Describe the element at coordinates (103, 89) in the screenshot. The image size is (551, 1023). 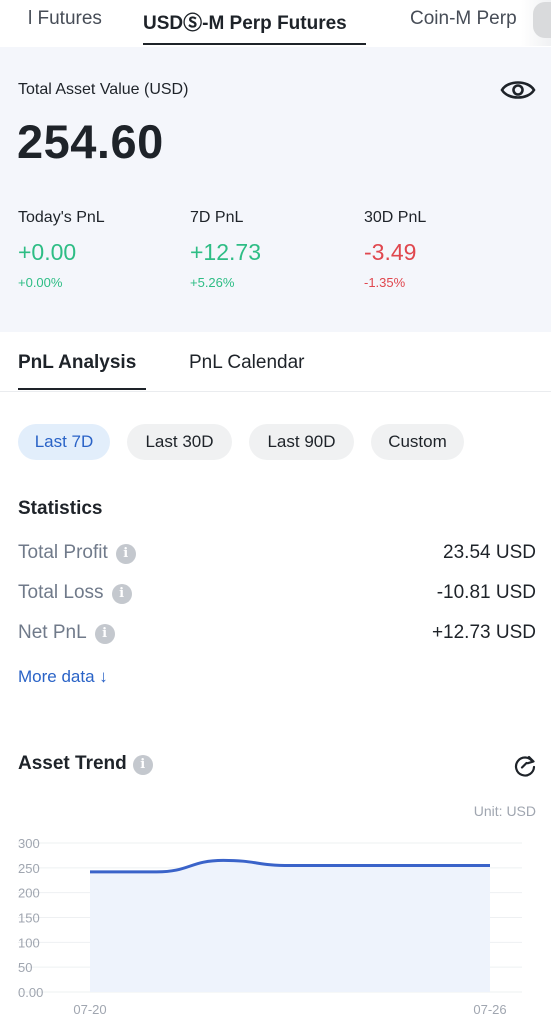
I see `total-asset-label: Total Asset Value (USD)` at that location.